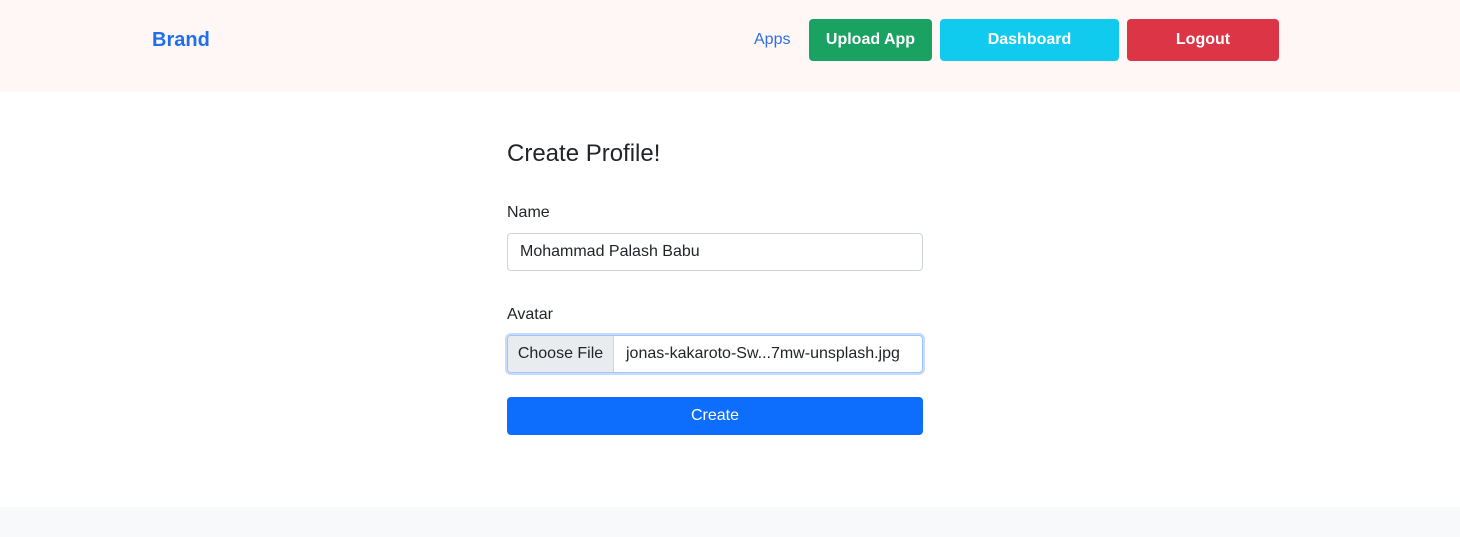  Describe the element at coordinates (715, 252) in the screenshot. I see `name-input` at that location.